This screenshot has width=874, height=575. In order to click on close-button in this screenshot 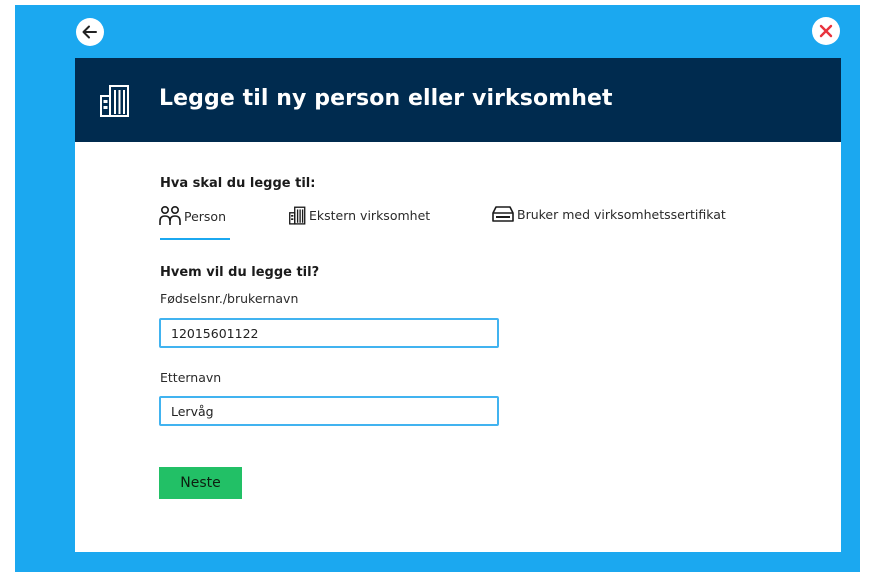, I will do `click(826, 31)`.